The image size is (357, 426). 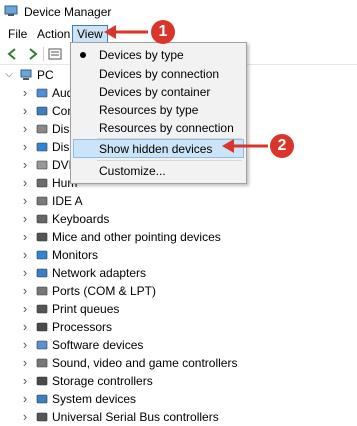 What do you see at coordinates (102, 381) in the screenshot?
I see `tree-item-label: Storage controllers` at bounding box center [102, 381].